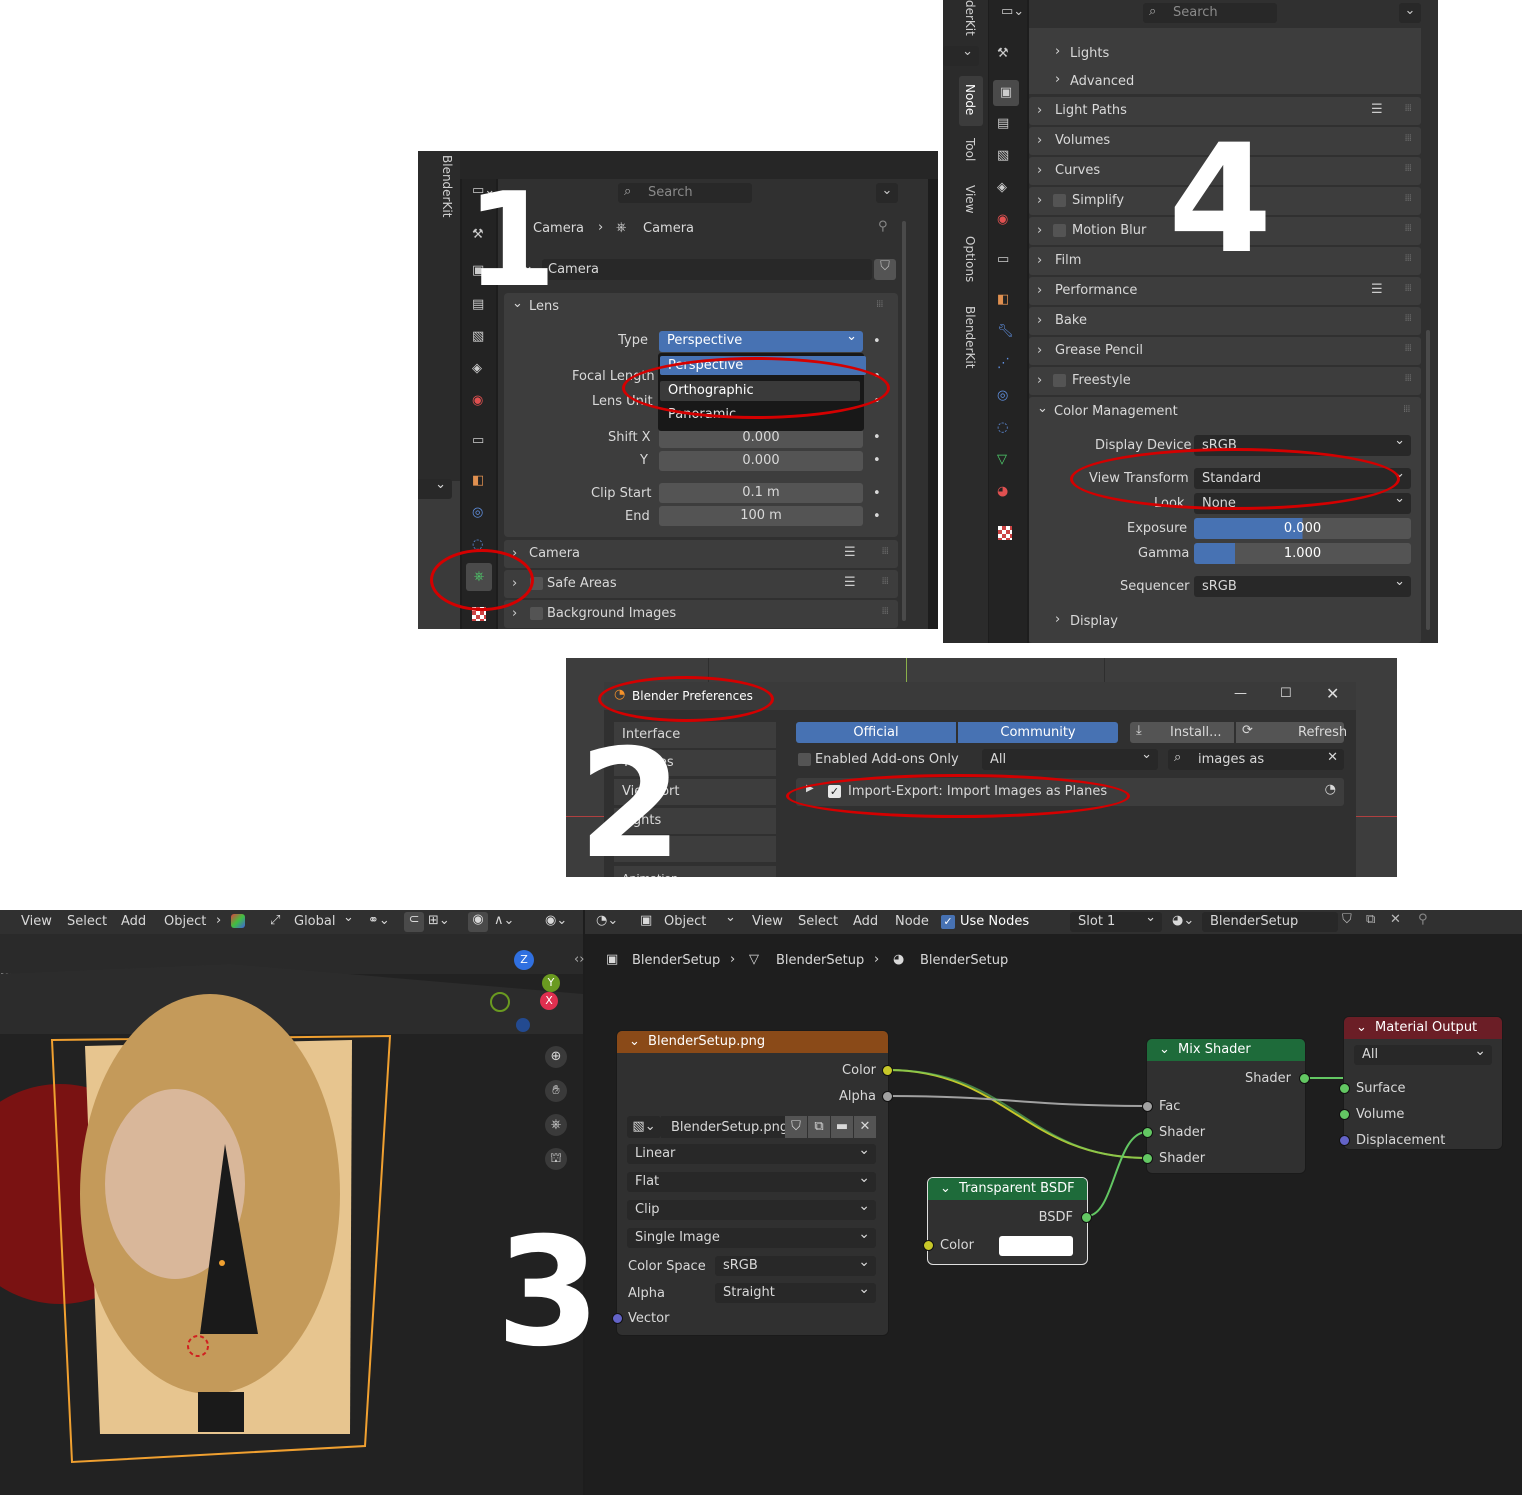 This screenshot has height=1495, width=1522. Describe the element at coordinates (523, 1025) in the screenshot. I see `gizmo-neg-z` at that location.